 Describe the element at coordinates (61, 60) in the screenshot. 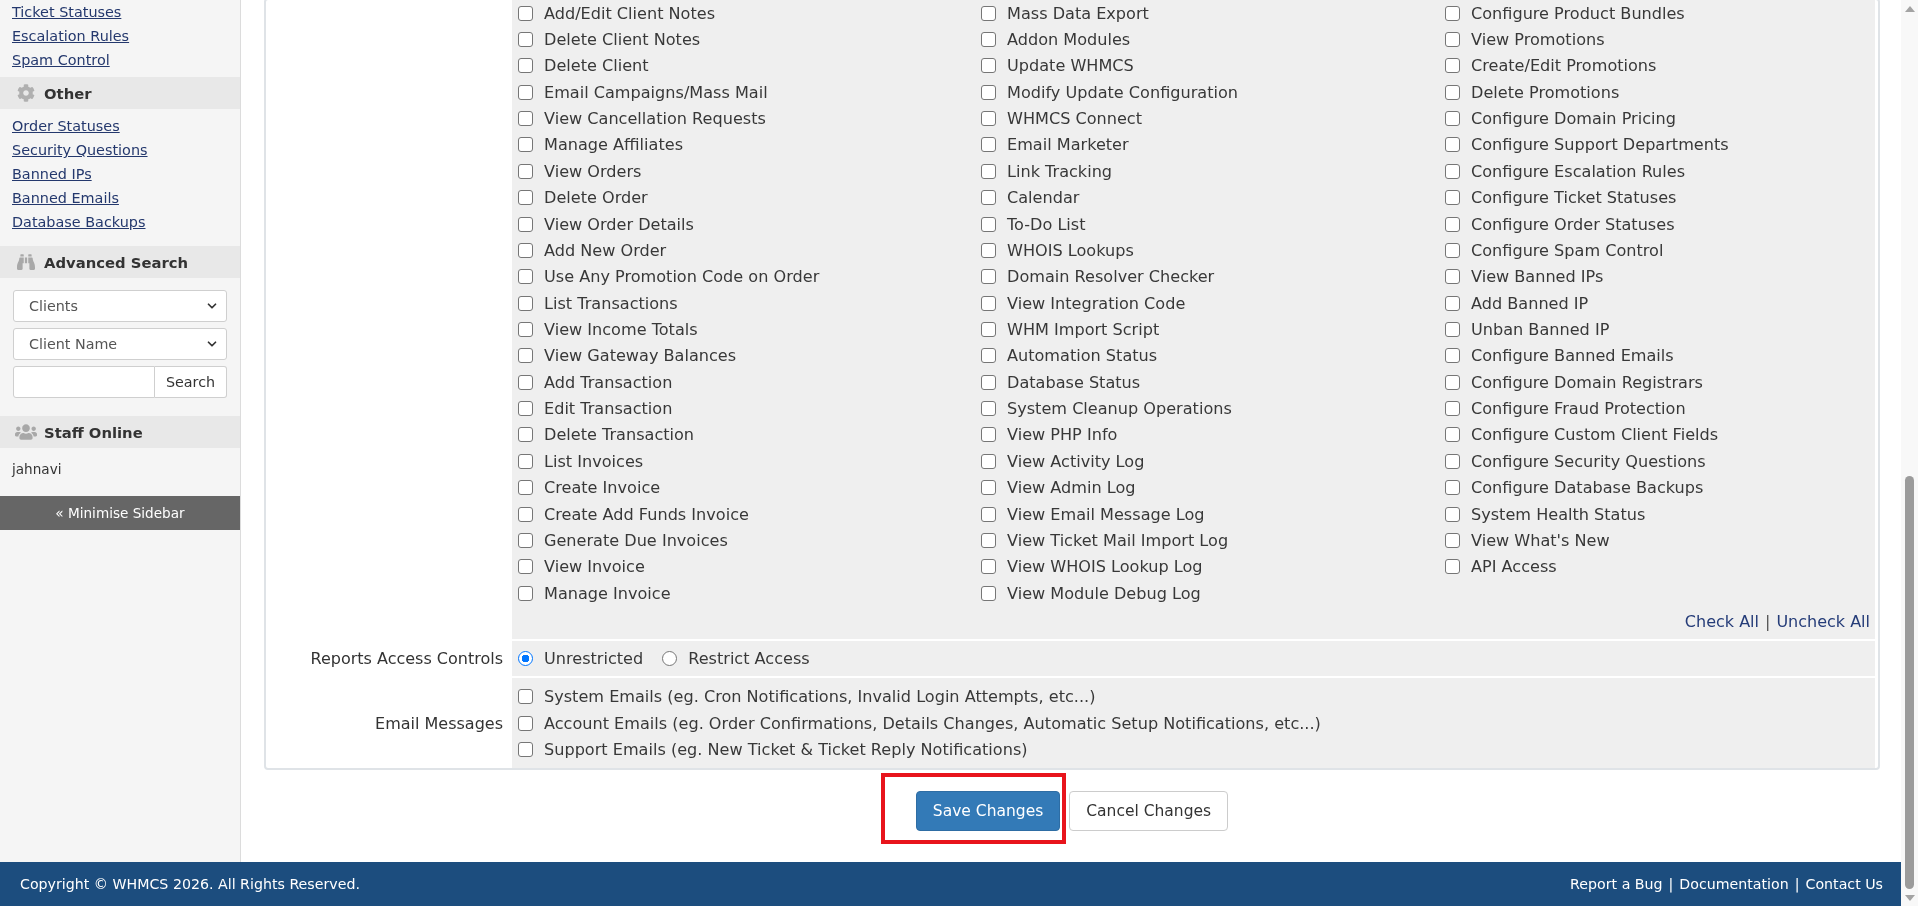

I see `sidebar-link: Spam Control` at that location.